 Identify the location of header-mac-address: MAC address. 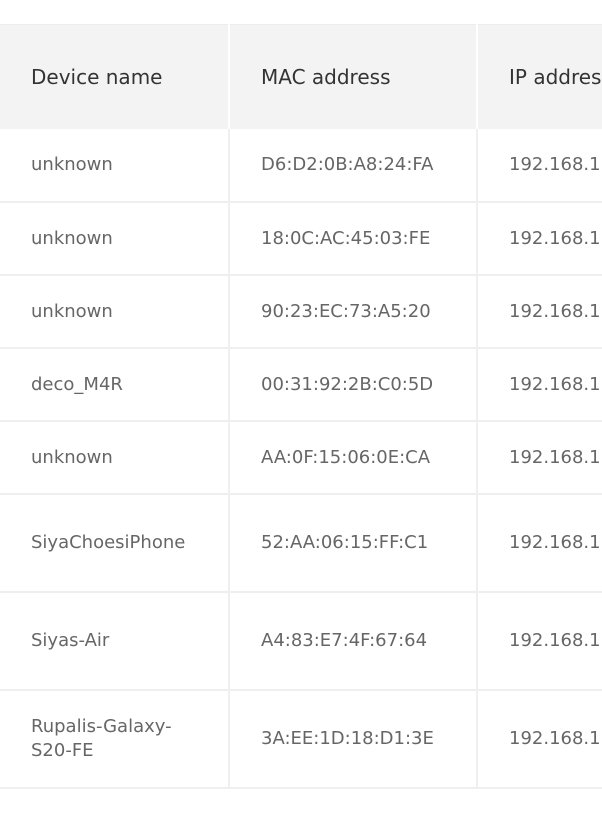
(353, 76).